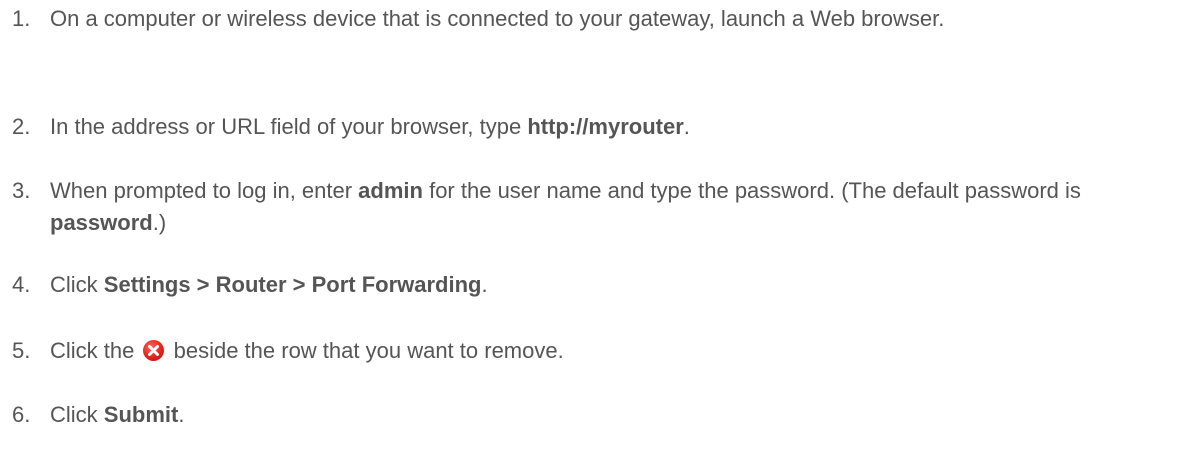  I want to click on step-text-part: beside the row that you want to remove., so click(368, 350).